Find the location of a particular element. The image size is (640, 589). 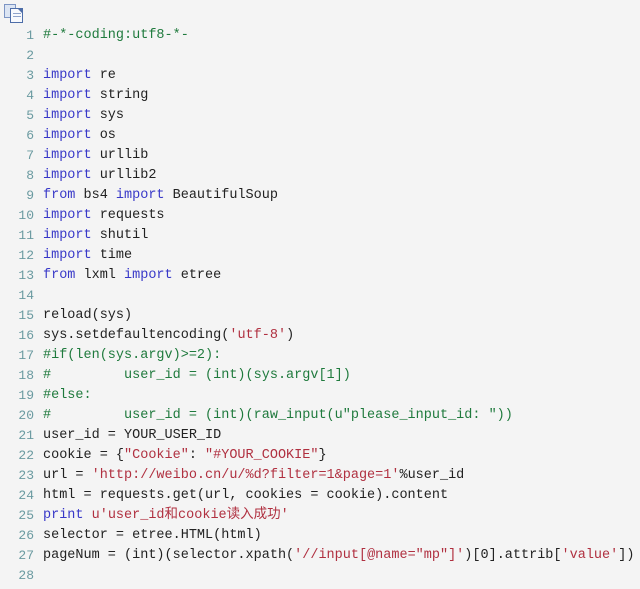

code-line: 17 #if(len(sys.argv)>=2): is located at coordinates (320, 356).